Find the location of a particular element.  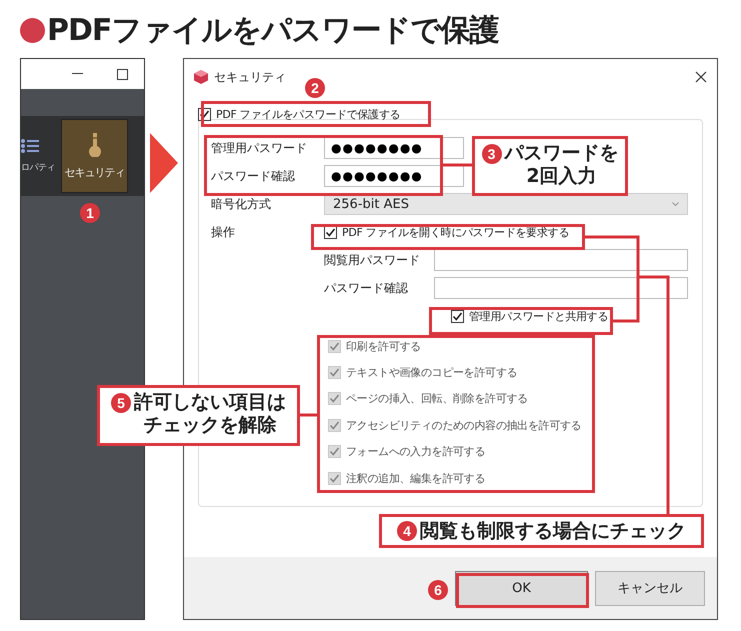

checkbox-label: PDF ファイルを開く時にパスワードを要求する is located at coordinates (456, 232).